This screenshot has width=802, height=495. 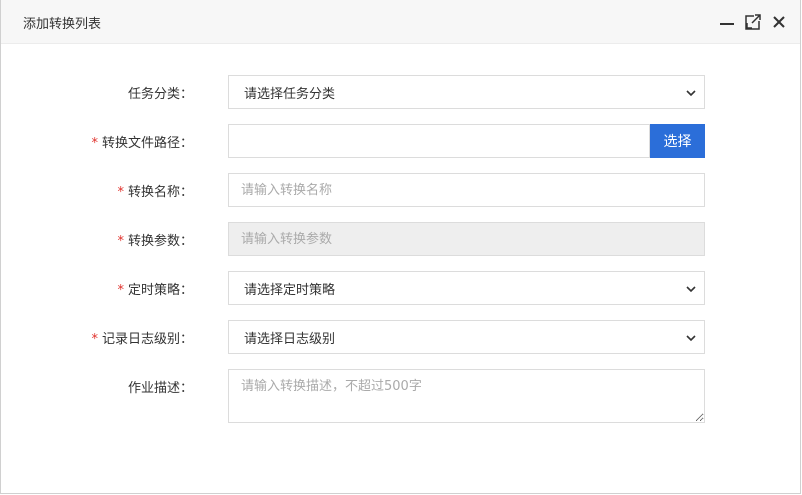 What do you see at coordinates (677, 141) in the screenshot?
I see `choose-file-button: 选择` at bounding box center [677, 141].